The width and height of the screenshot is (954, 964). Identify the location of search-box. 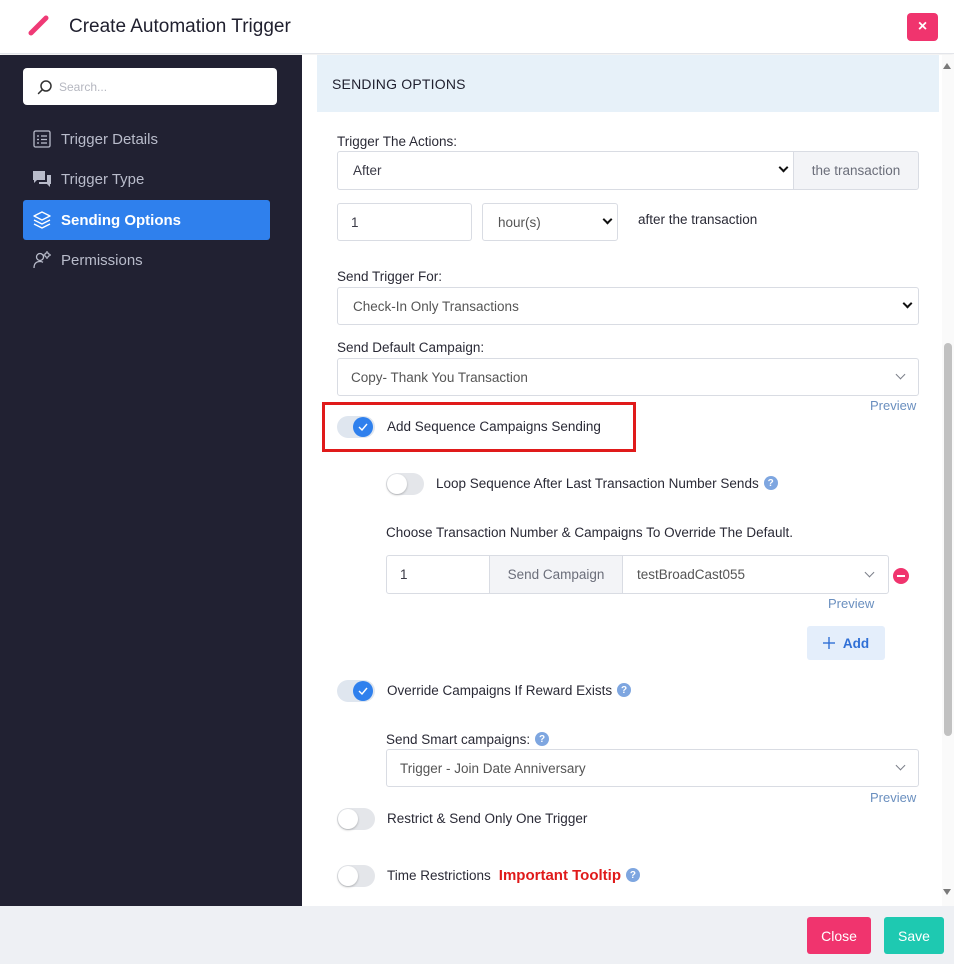
(150, 86).